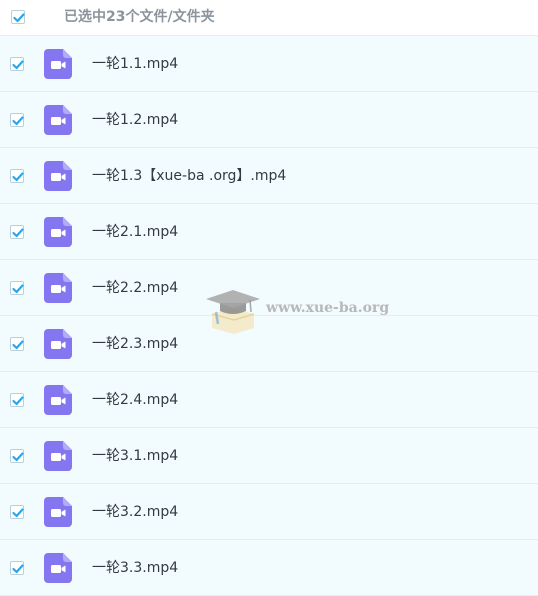 The height and width of the screenshot is (596, 538). What do you see at coordinates (269, 232) in the screenshot?
I see `file-row: 一轮2.1.mp4` at bounding box center [269, 232].